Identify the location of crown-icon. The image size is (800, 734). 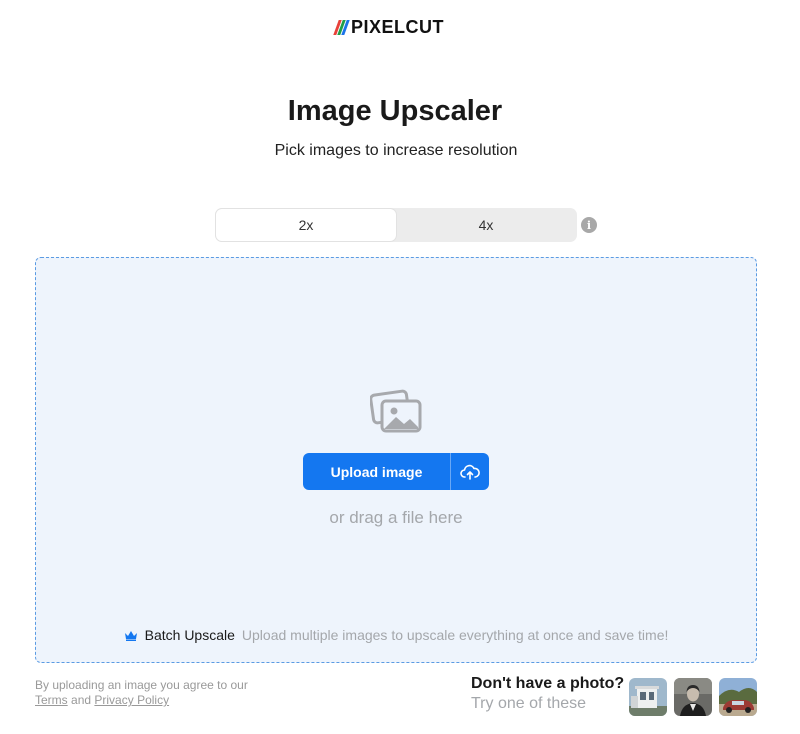
(130, 635).